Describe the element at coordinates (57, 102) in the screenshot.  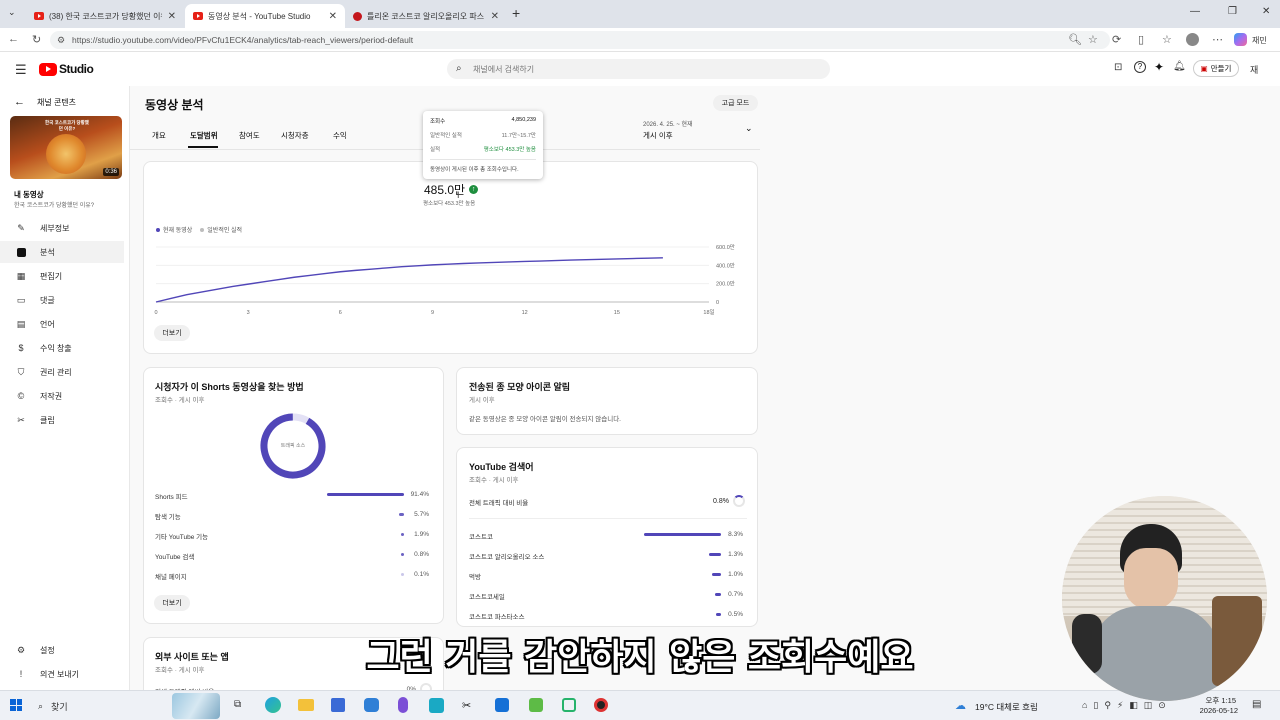
I see `back-label: 채널 콘텐츠` at that location.